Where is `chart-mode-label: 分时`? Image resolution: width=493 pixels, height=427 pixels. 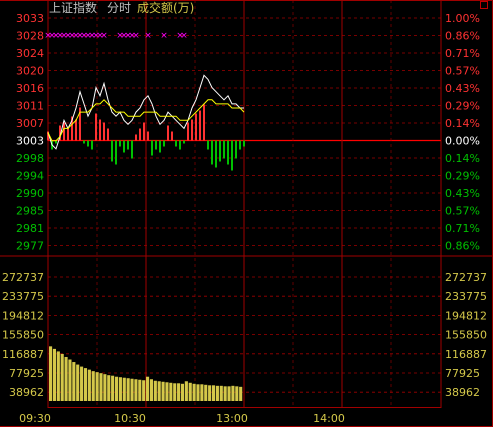 chart-mode-label: 分时 is located at coordinates (119, 8).